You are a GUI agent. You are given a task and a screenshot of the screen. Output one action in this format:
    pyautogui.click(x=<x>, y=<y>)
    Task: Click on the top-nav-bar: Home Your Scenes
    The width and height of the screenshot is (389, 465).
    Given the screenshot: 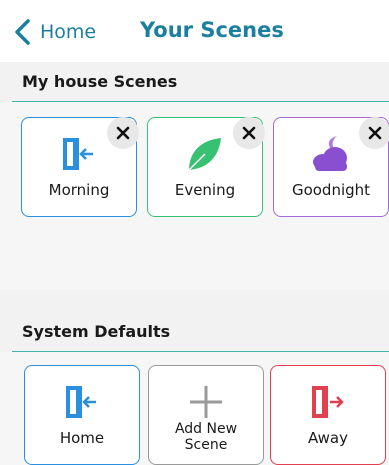 What is the action you would take?
    pyautogui.click(x=194, y=31)
    